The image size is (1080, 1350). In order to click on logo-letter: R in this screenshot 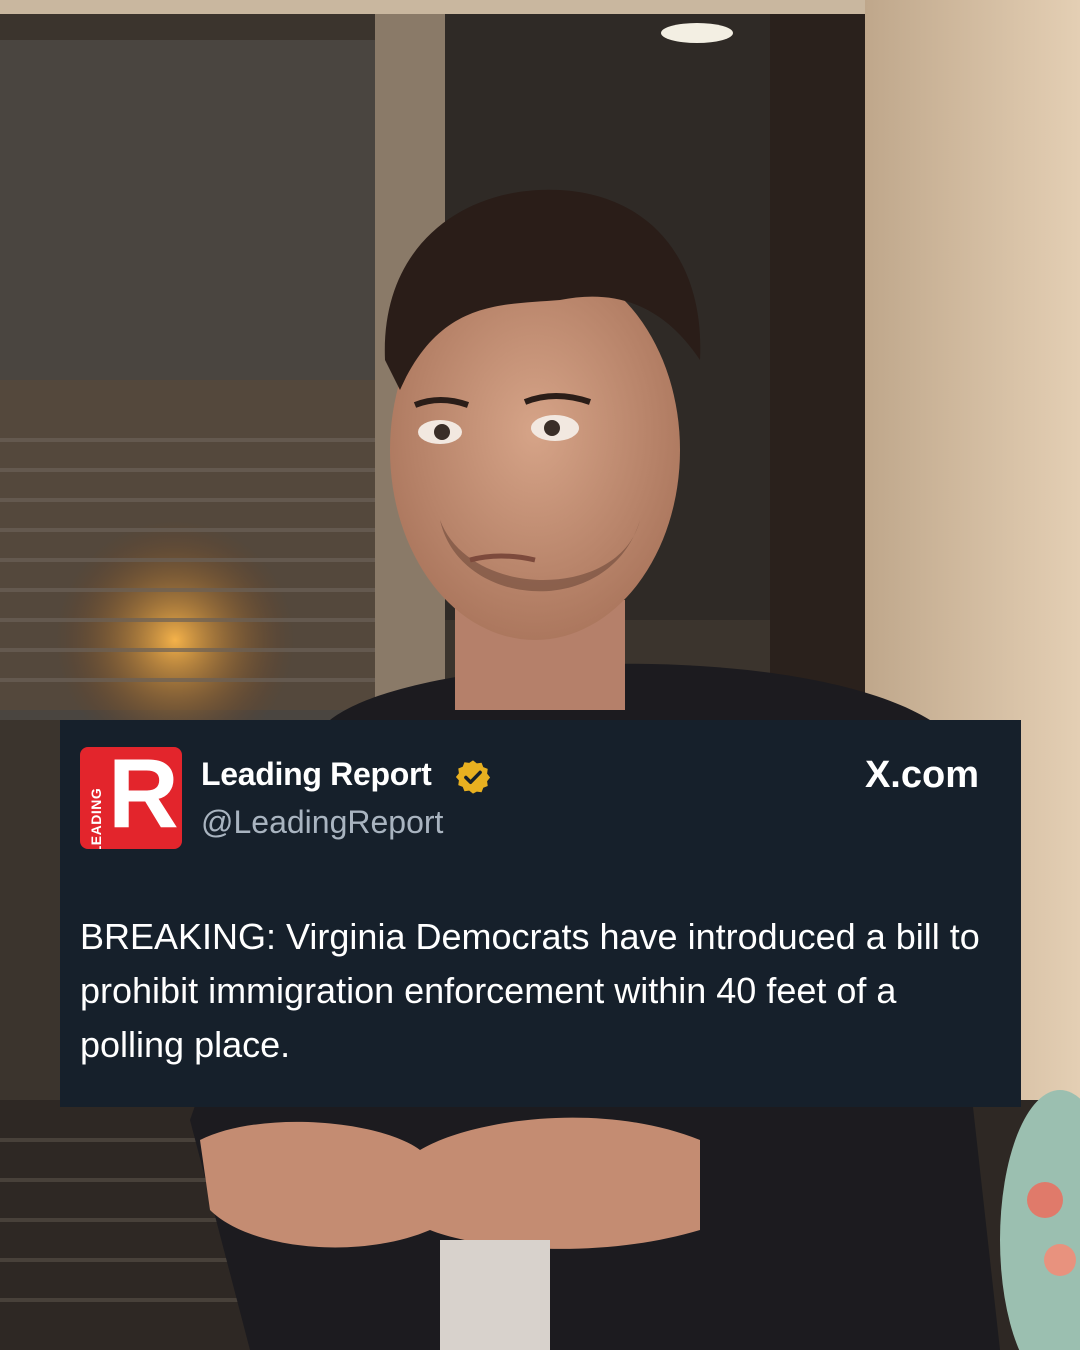, I will do `click(143, 797)`.